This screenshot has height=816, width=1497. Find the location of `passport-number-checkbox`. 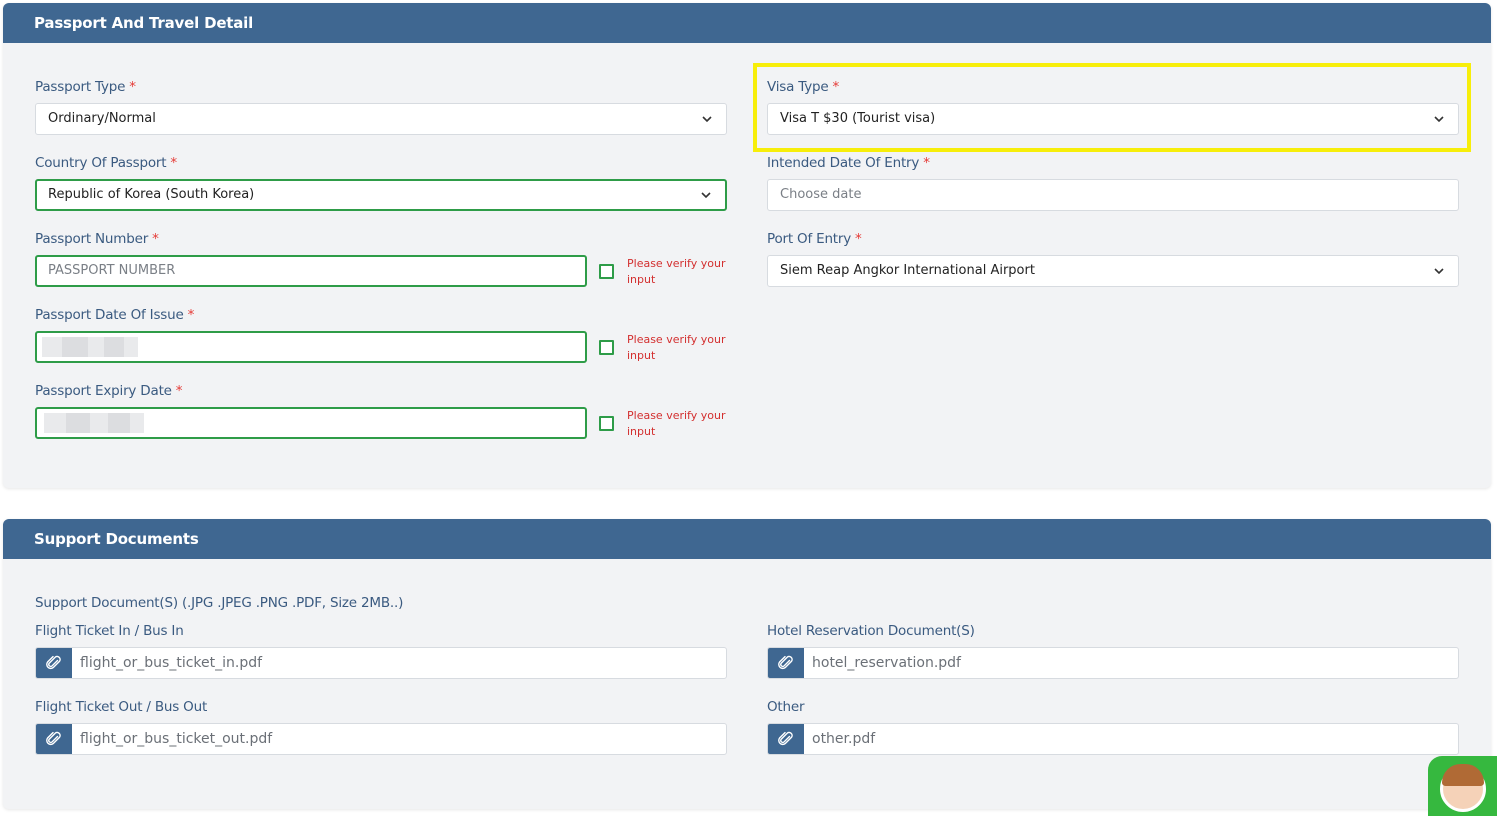

passport-number-checkbox is located at coordinates (606, 271).